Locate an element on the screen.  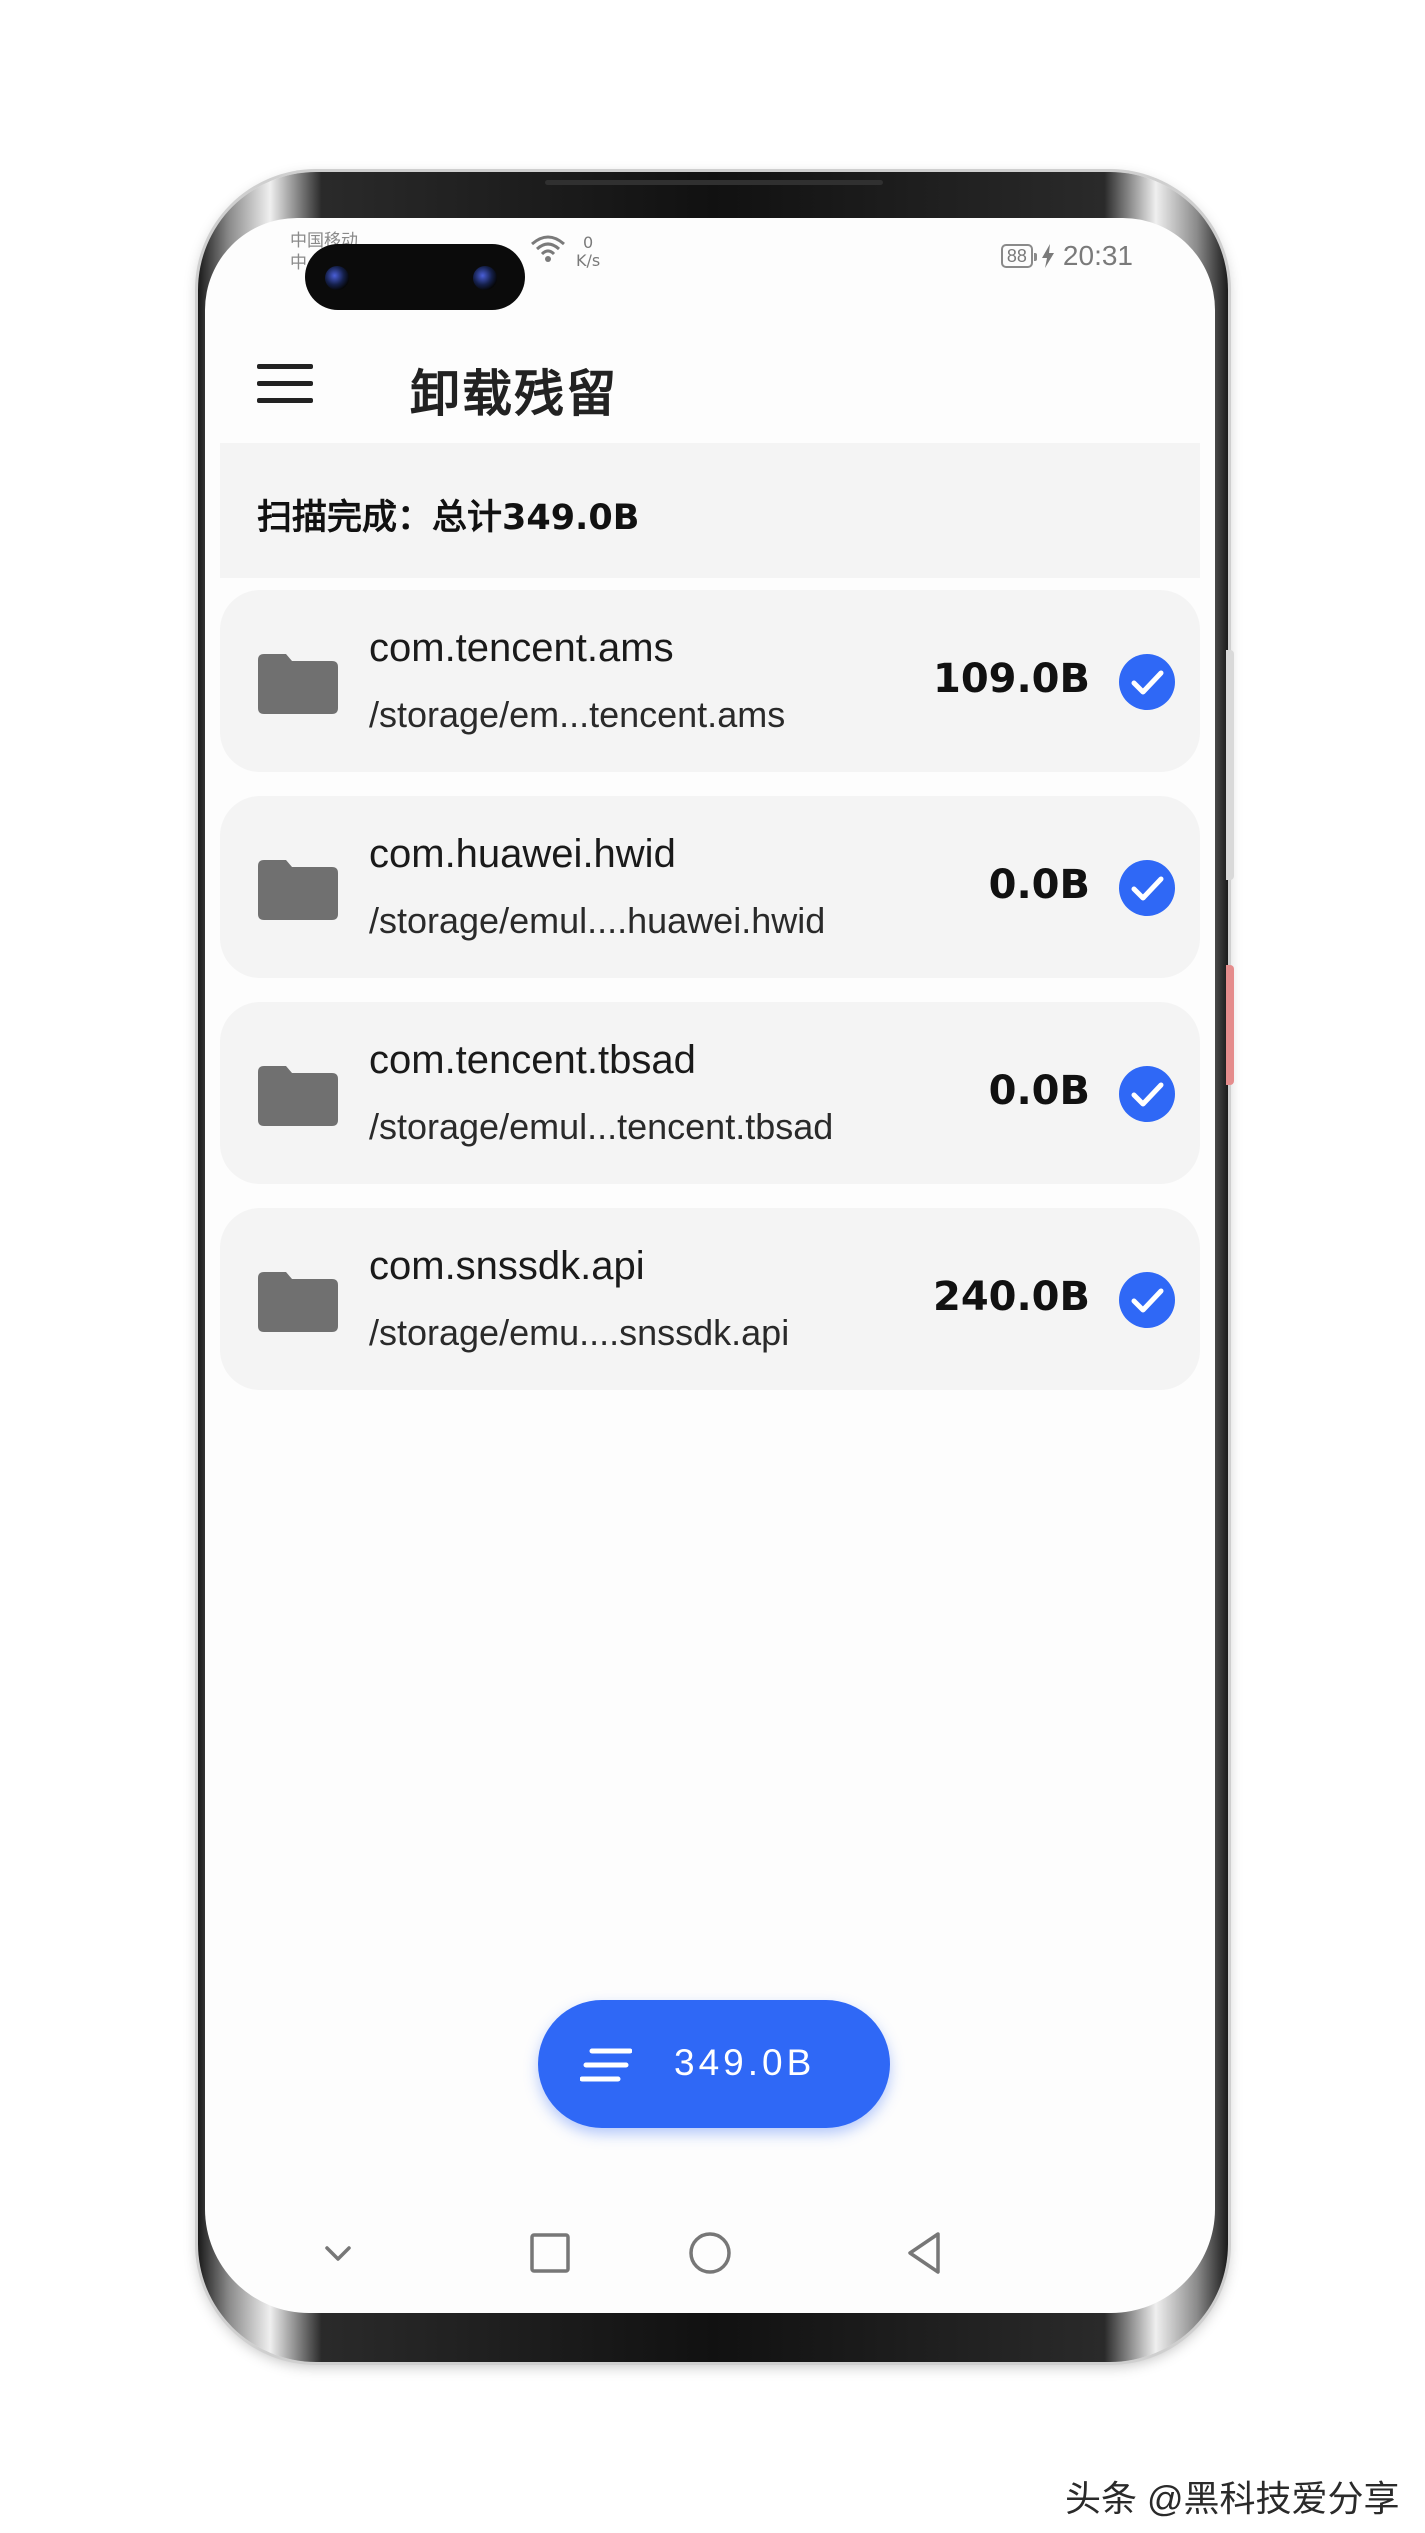
network-status: 0 K/s is located at coordinates (565, 252).